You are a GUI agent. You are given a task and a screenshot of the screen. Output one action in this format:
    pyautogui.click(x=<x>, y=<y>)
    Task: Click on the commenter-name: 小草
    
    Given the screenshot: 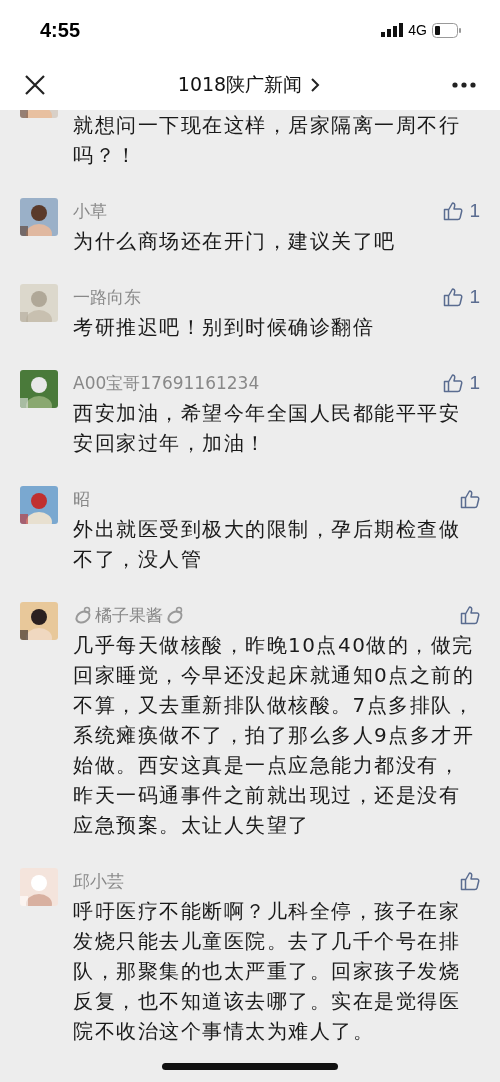 What is the action you would take?
    pyautogui.click(x=90, y=211)
    